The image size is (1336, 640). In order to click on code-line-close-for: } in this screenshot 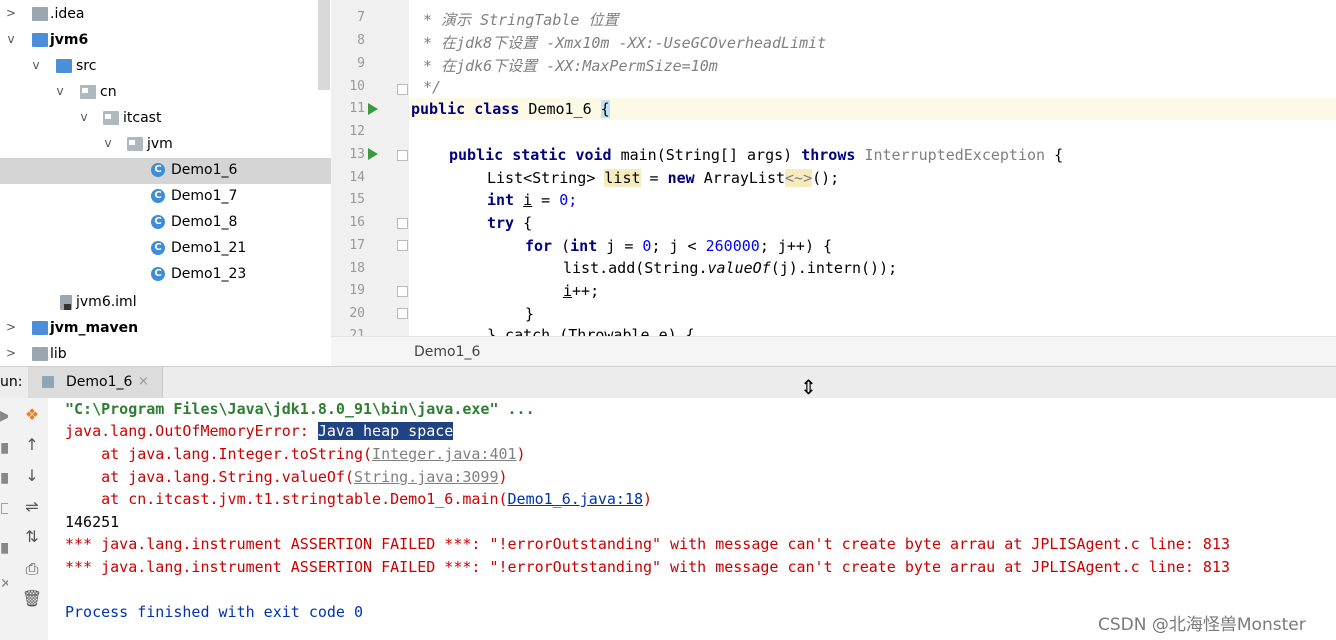, I will do `click(530, 314)`.